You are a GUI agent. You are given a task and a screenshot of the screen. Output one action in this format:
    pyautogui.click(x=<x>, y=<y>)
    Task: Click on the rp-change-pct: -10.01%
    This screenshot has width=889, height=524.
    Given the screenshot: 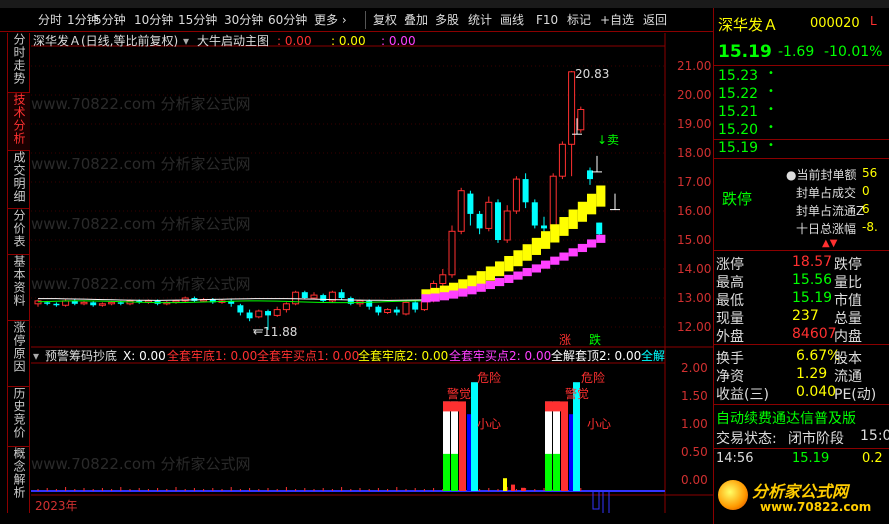 What is the action you would take?
    pyautogui.click(x=853, y=52)
    